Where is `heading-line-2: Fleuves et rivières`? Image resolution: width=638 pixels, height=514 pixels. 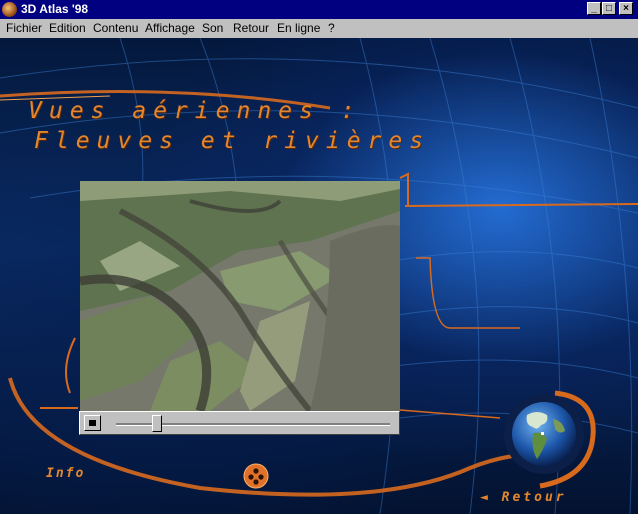 heading-line-2: Fleuves et rivières is located at coordinates (232, 141).